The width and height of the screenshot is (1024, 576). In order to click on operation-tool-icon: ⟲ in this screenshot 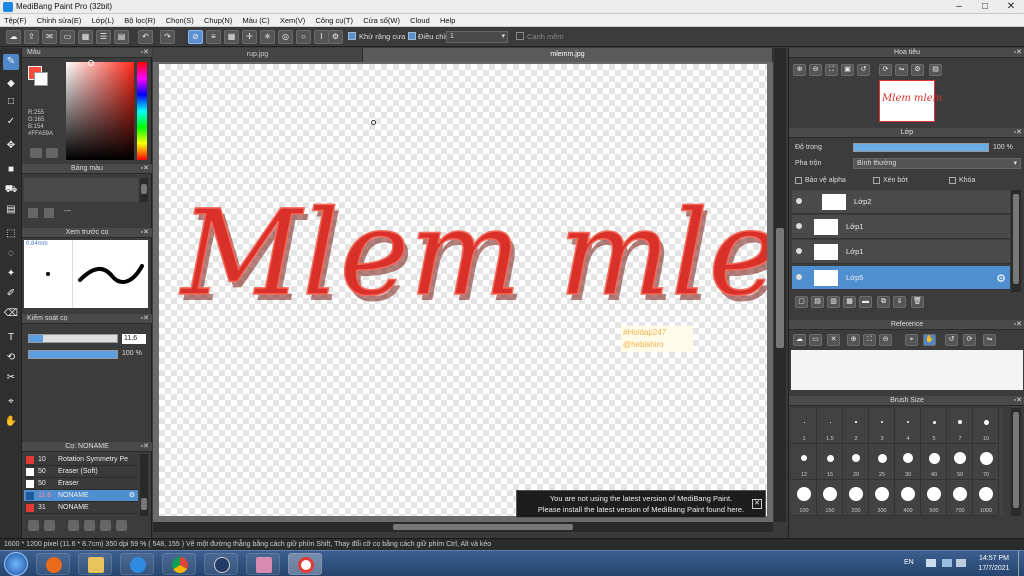, I will do `click(11, 358)`.